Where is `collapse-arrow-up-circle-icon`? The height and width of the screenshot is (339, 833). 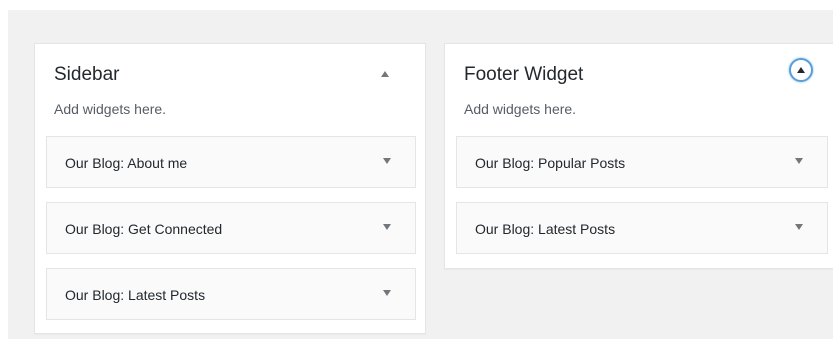 collapse-arrow-up-circle-icon is located at coordinates (801, 70).